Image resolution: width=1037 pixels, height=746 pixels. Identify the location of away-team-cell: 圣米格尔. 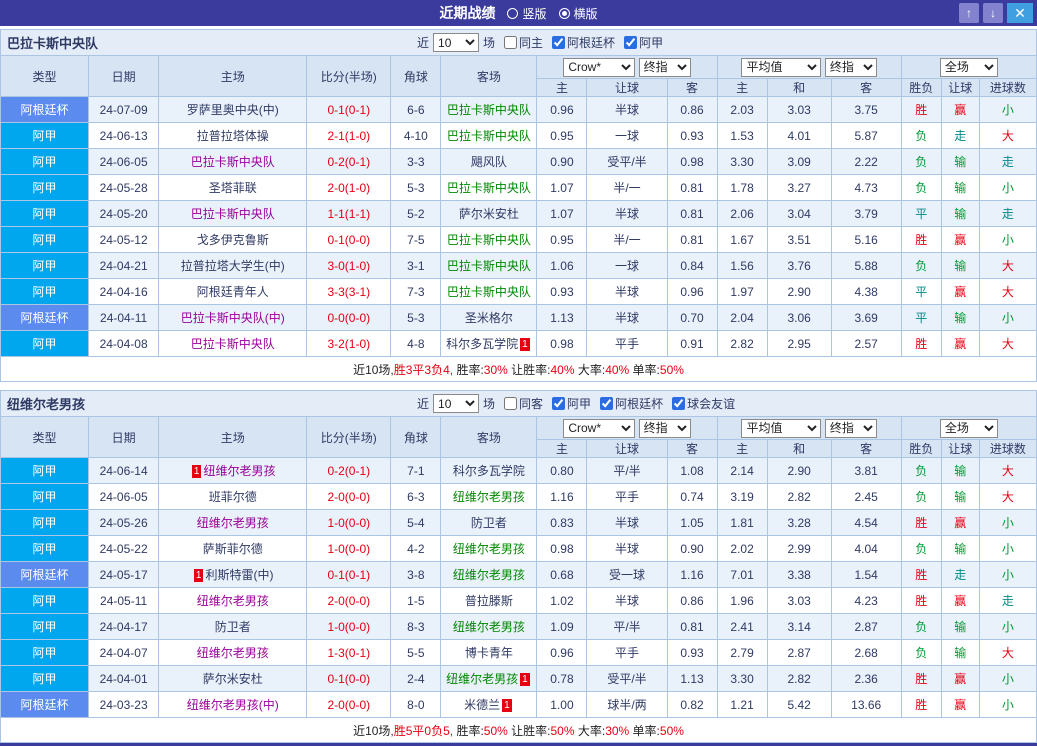
(489, 317).